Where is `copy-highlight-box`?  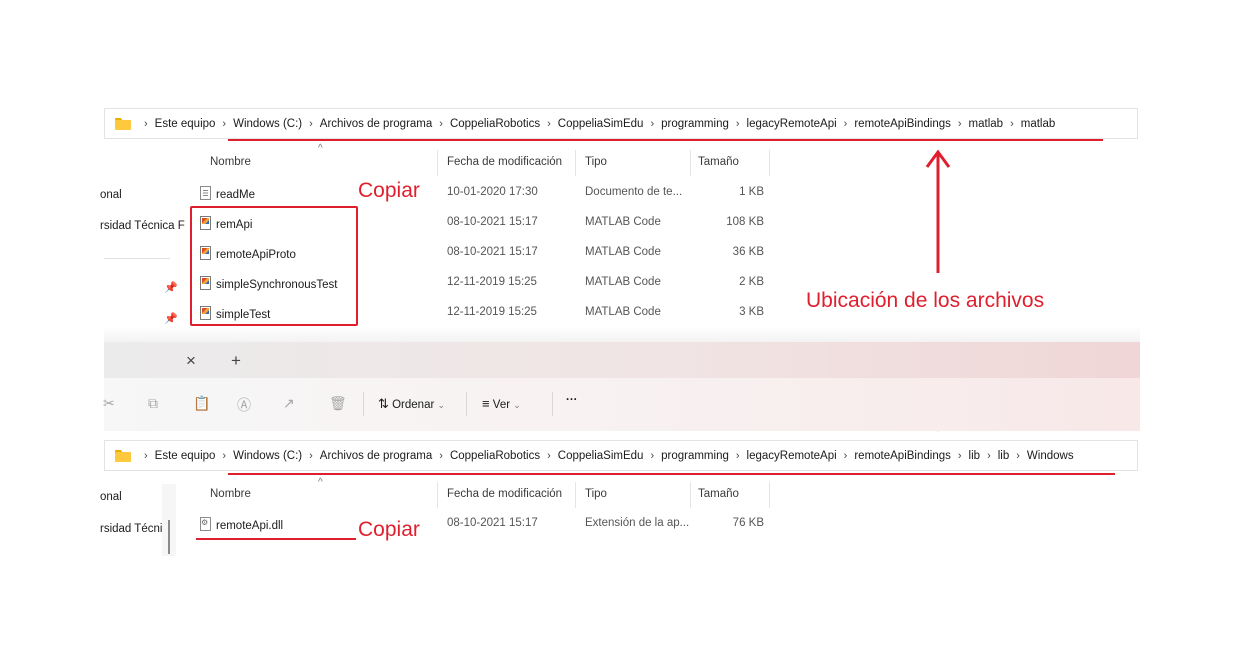
copy-highlight-box is located at coordinates (274, 266).